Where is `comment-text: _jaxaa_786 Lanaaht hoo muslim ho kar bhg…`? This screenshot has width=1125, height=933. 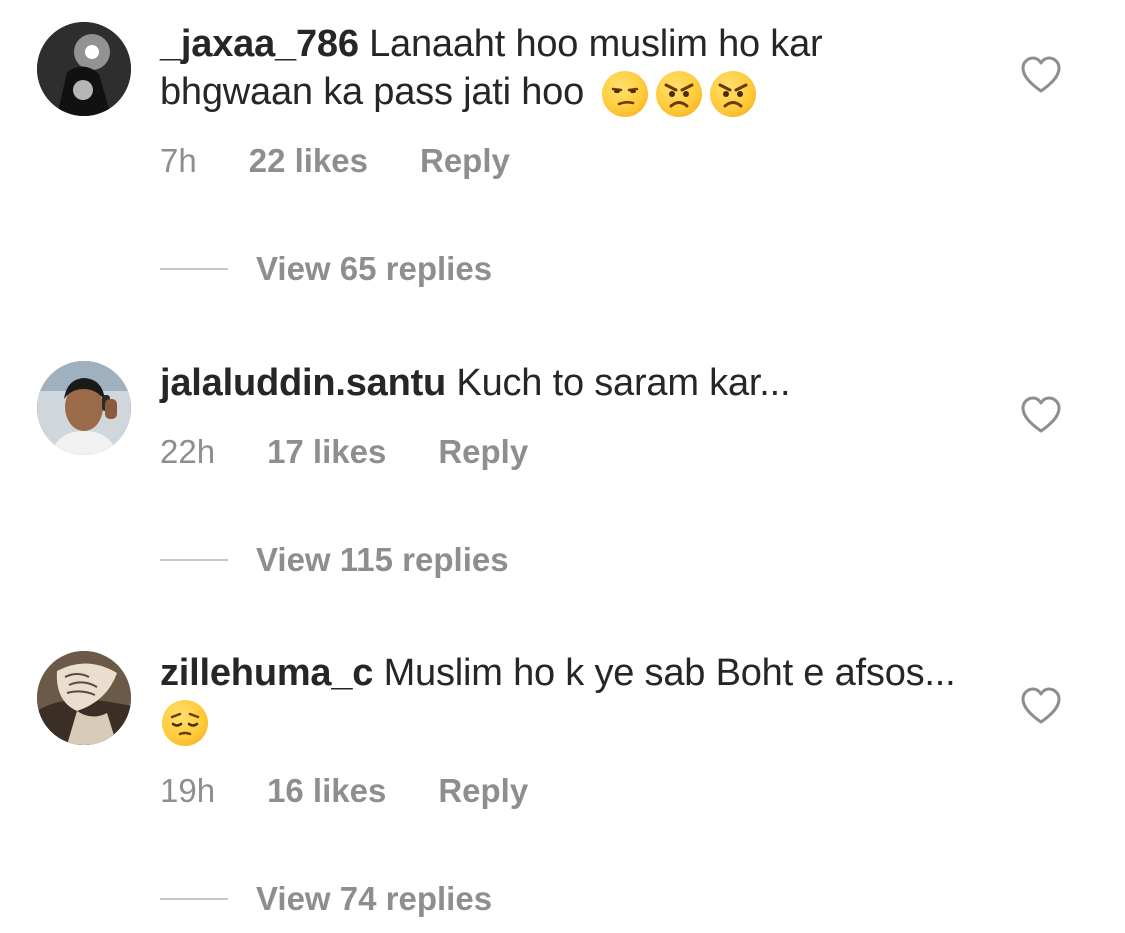
comment-text: _jaxaa_786 Lanaaht hoo muslim ho kar bhg… is located at coordinates (560, 68).